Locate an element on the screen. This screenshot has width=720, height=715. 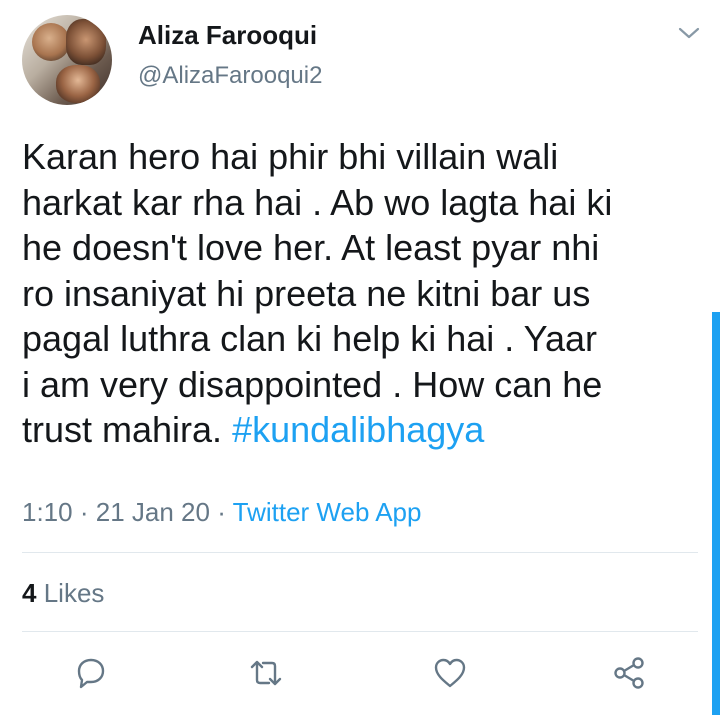
avatar is located at coordinates (67, 60).